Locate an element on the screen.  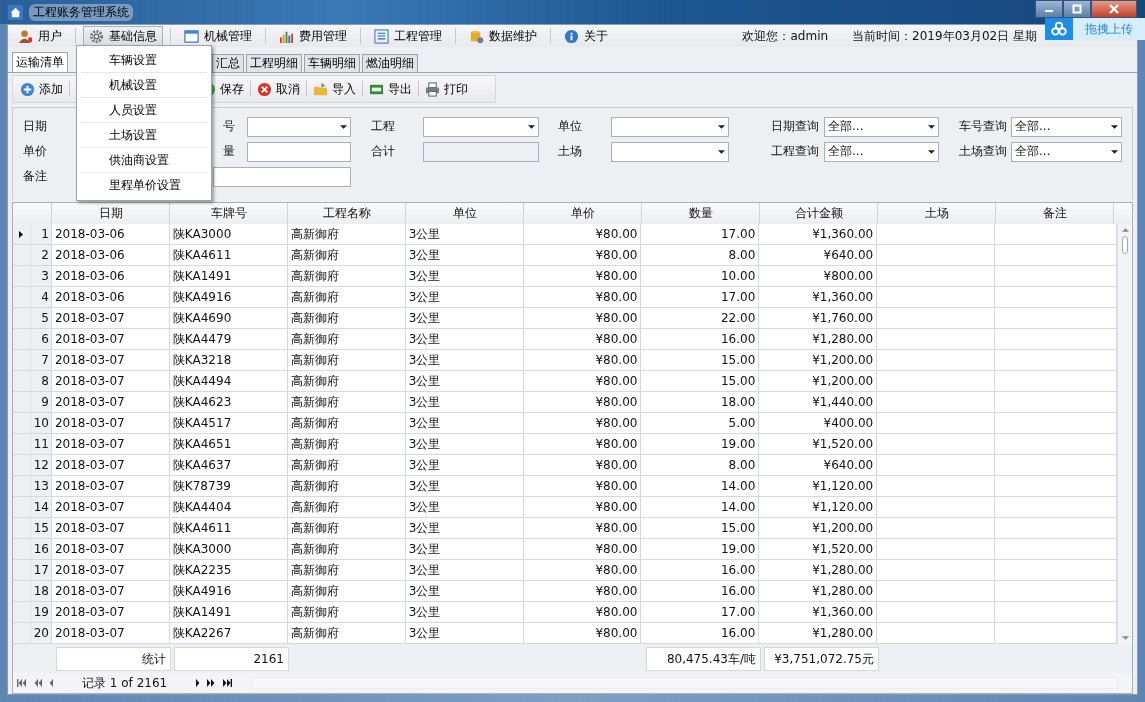
row-number: 1 is located at coordinates (41, 234).